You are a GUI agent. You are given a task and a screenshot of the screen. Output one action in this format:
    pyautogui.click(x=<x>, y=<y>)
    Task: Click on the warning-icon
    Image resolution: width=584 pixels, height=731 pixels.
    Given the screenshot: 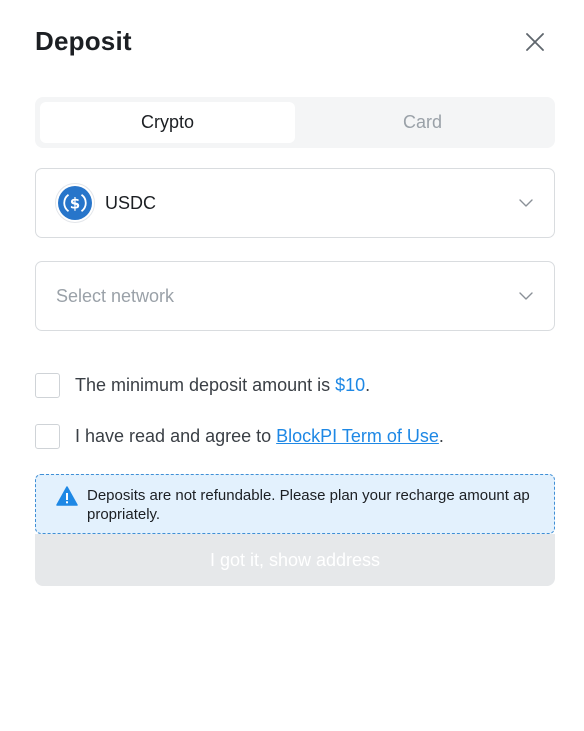 What is the action you would take?
    pyautogui.click(x=67, y=496)
    